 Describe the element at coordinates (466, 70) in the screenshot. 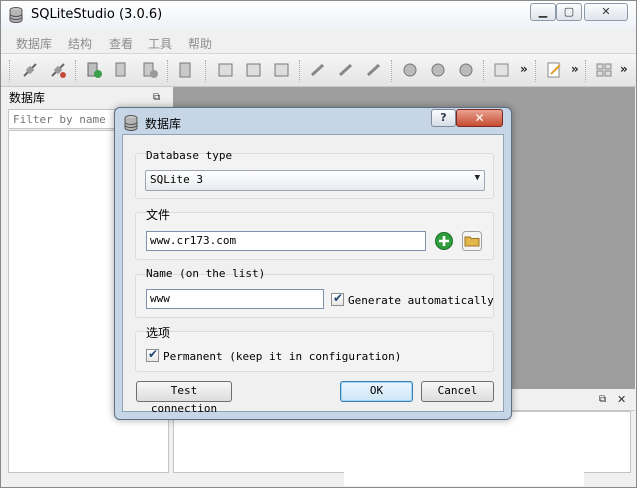

I see `delete-trigger-icon` at that location.